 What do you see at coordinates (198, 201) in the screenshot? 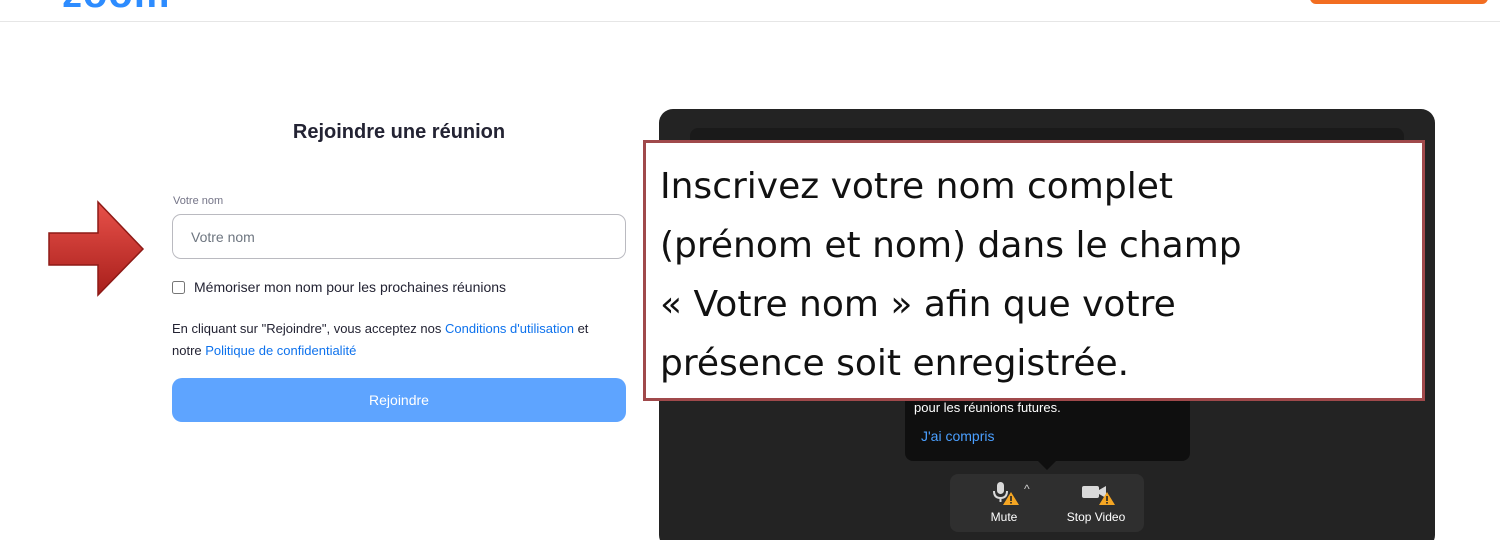
I see `name-label: Votre nom` at bounding box center [198, 201].